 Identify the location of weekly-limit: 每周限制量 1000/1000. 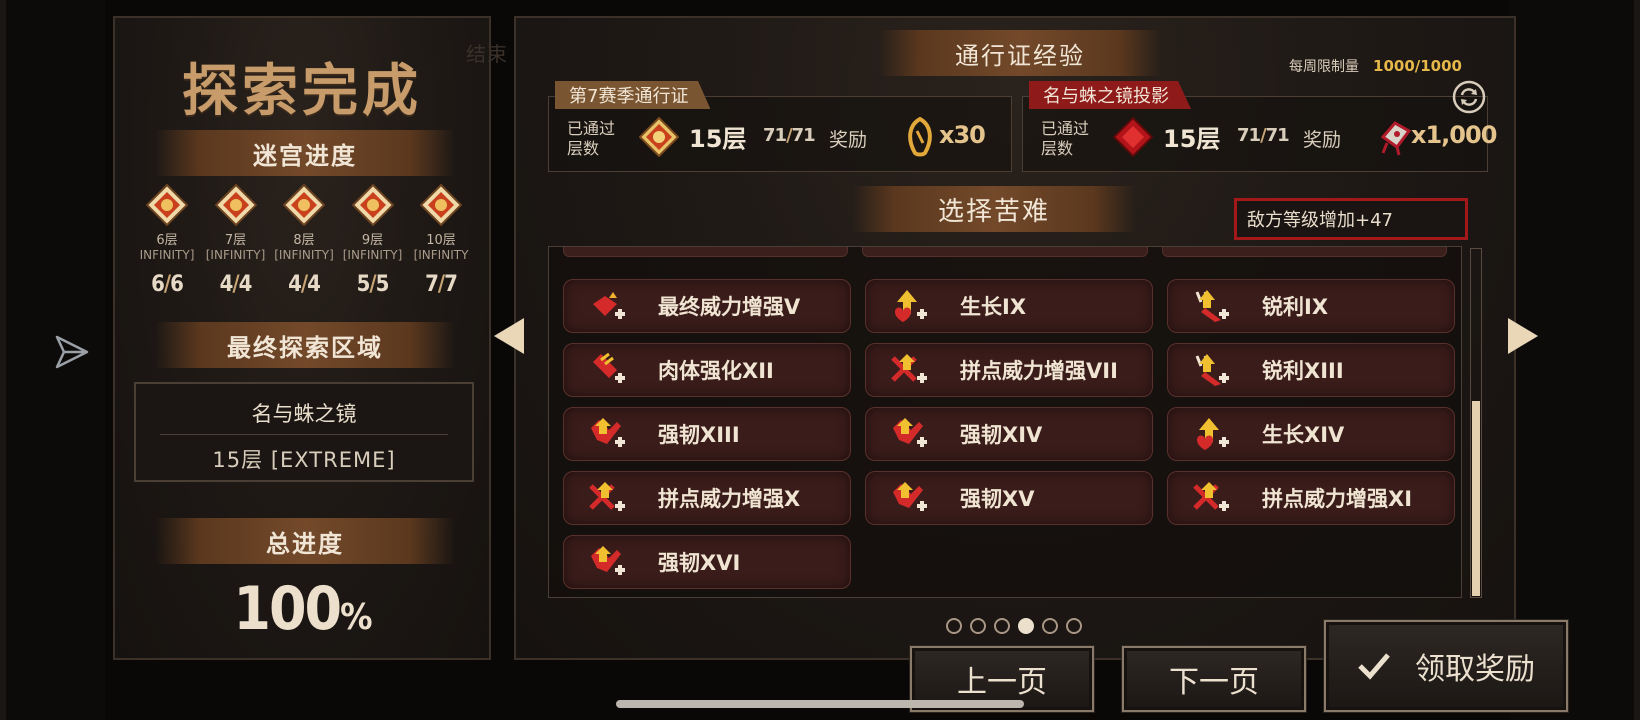
(1375, 66).